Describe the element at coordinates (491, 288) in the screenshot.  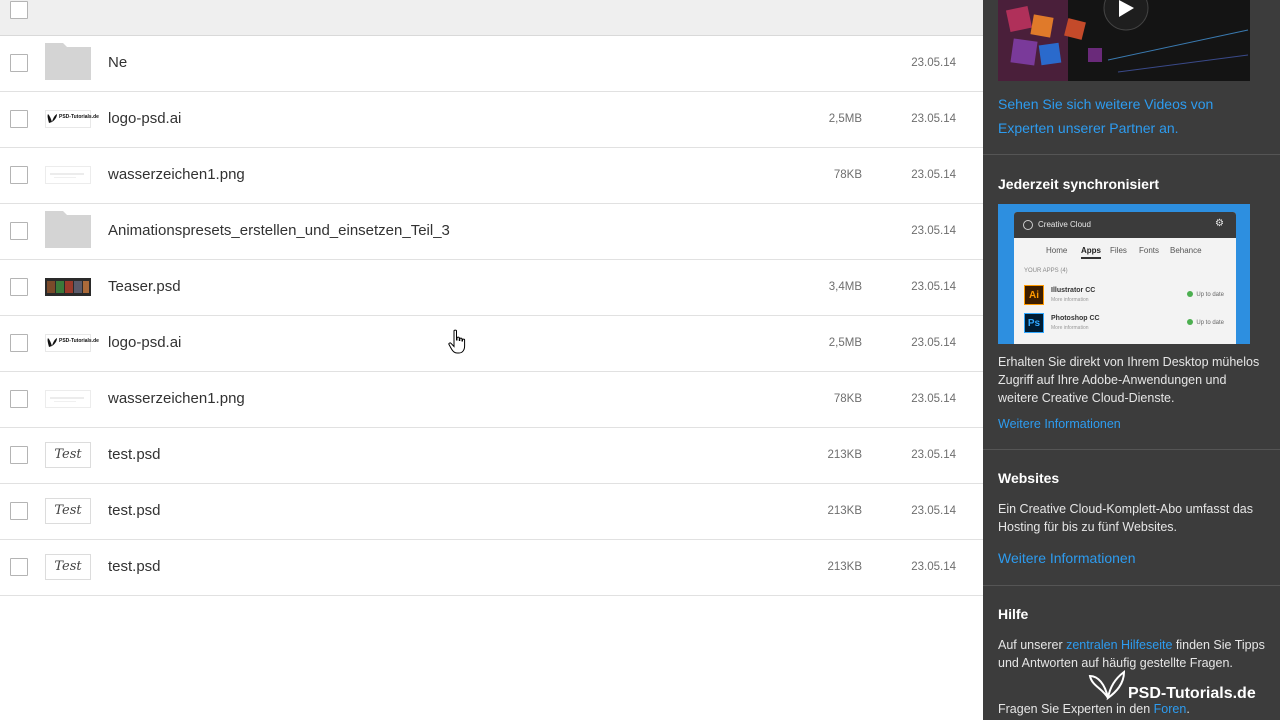
I see `file-row: Teaser.psd 3,4MB 23.05.14` at that location.